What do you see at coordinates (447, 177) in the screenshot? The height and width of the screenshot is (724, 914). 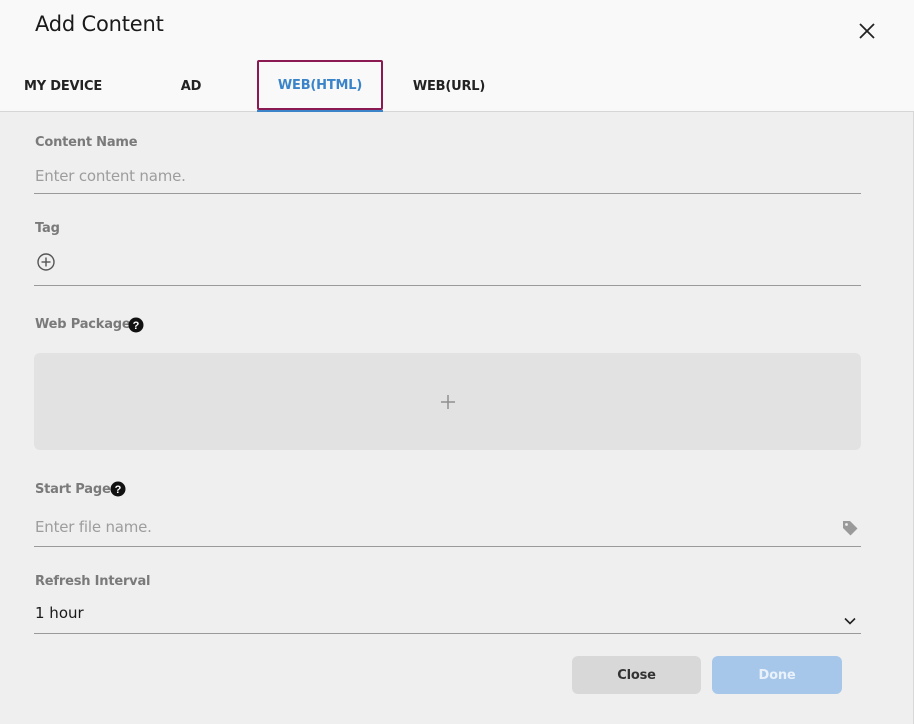 I see `content-name-underline` at bounding box center [447, 177].